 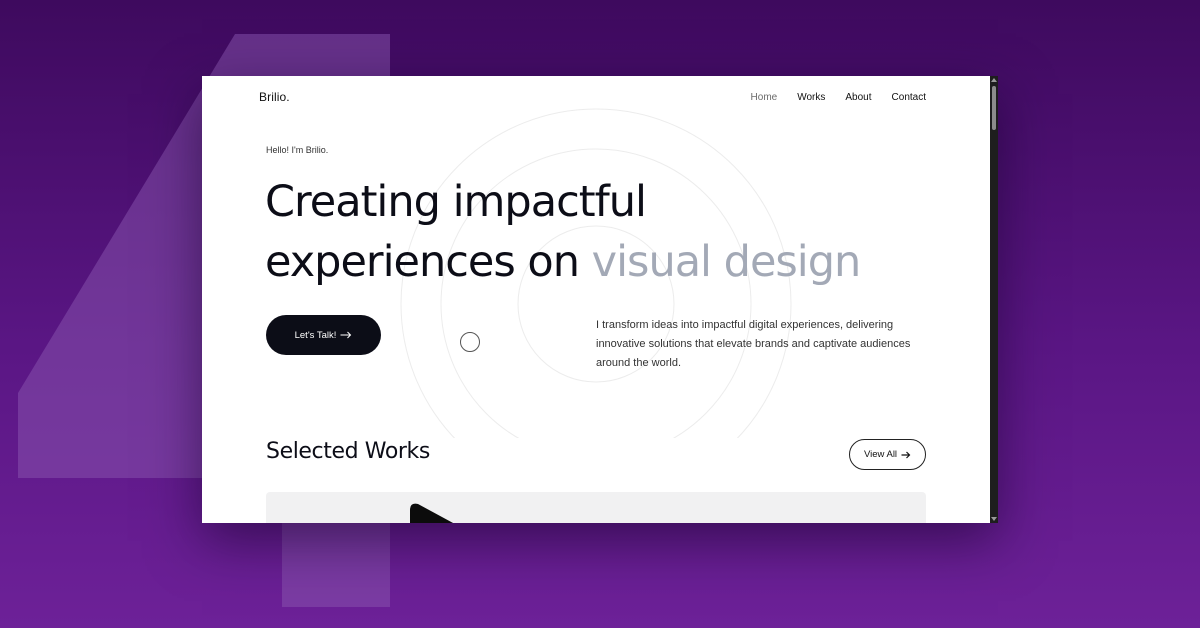 What do you see at coordinates (274, 97) in the screenshot?
I see `site-logo: Brilio.` at bounding box center [274, 97].